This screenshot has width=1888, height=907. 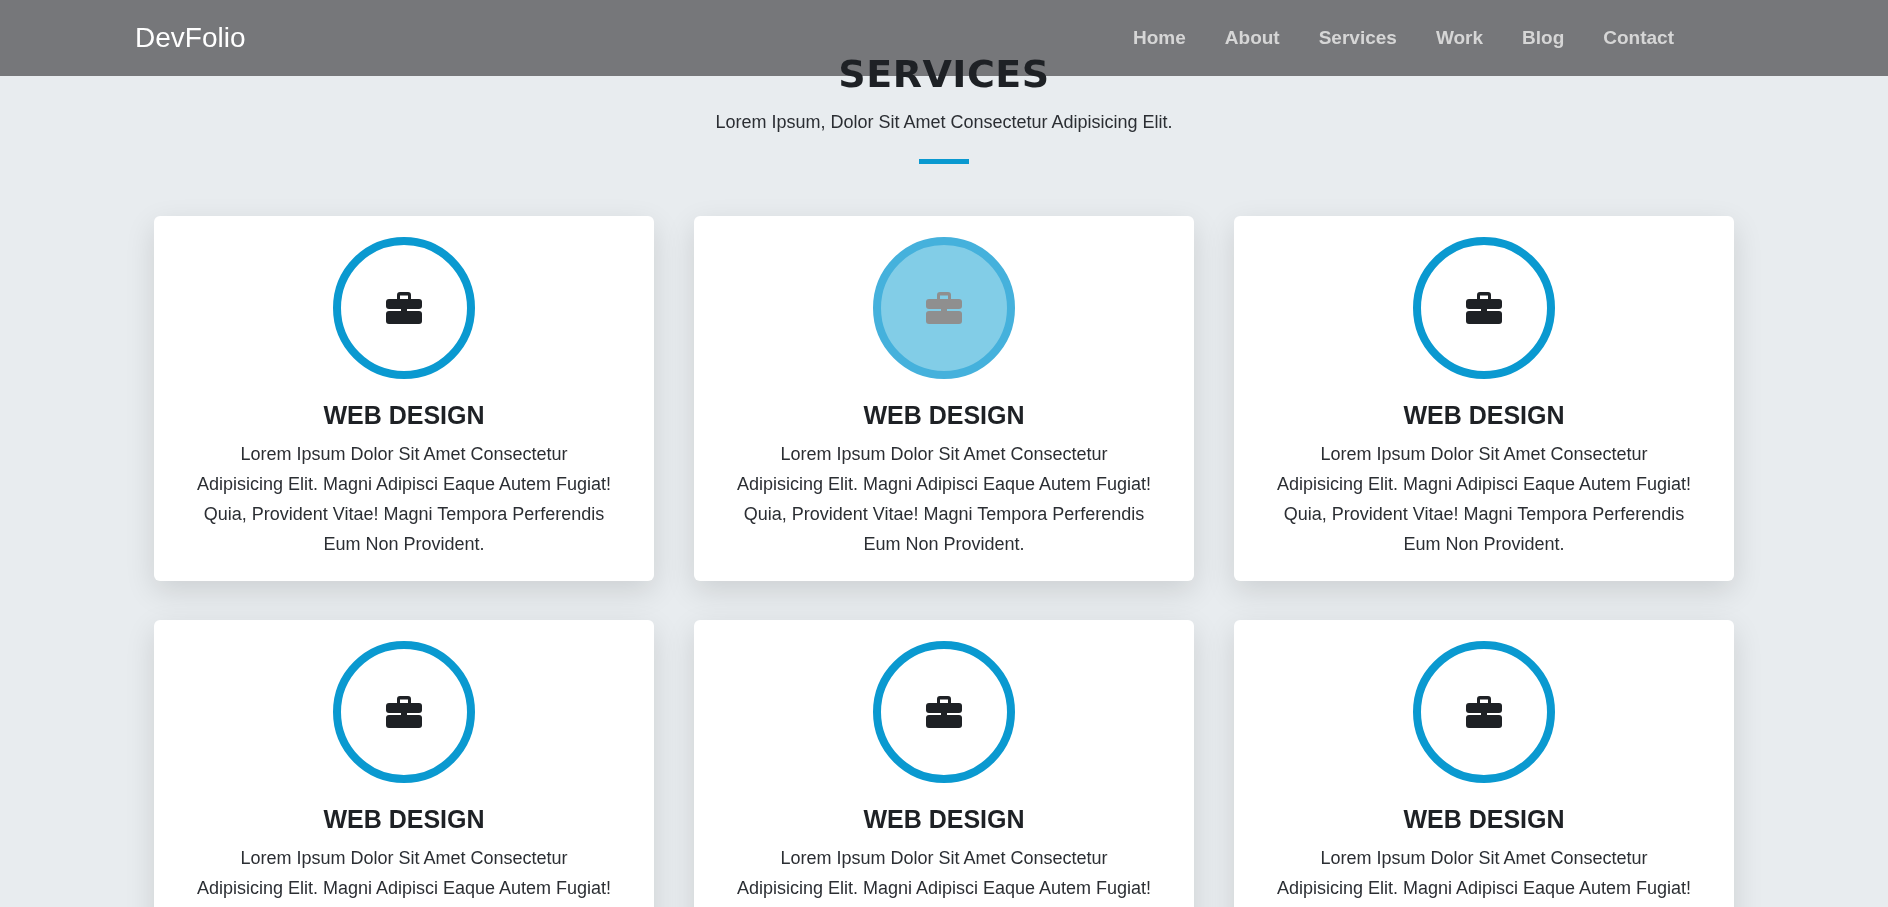 What do you see at coordinates (1543, 38) in the screenshot?
I see `nav-link: Blog` at bounding box center [1543, 38].